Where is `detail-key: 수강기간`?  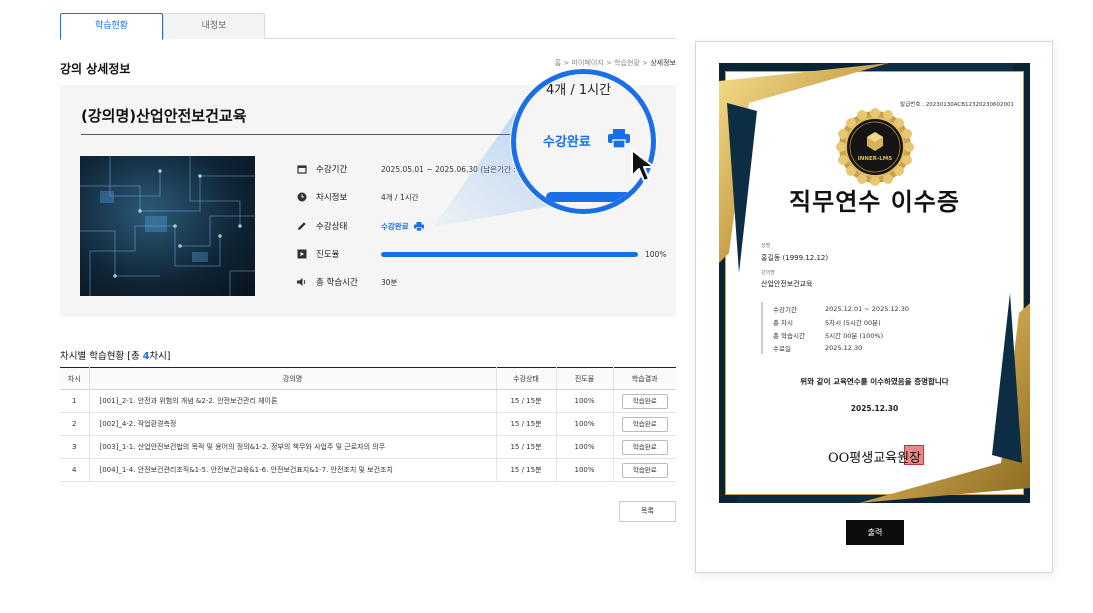 detail-key: 수강기간 is located at coordinates (785, 309).